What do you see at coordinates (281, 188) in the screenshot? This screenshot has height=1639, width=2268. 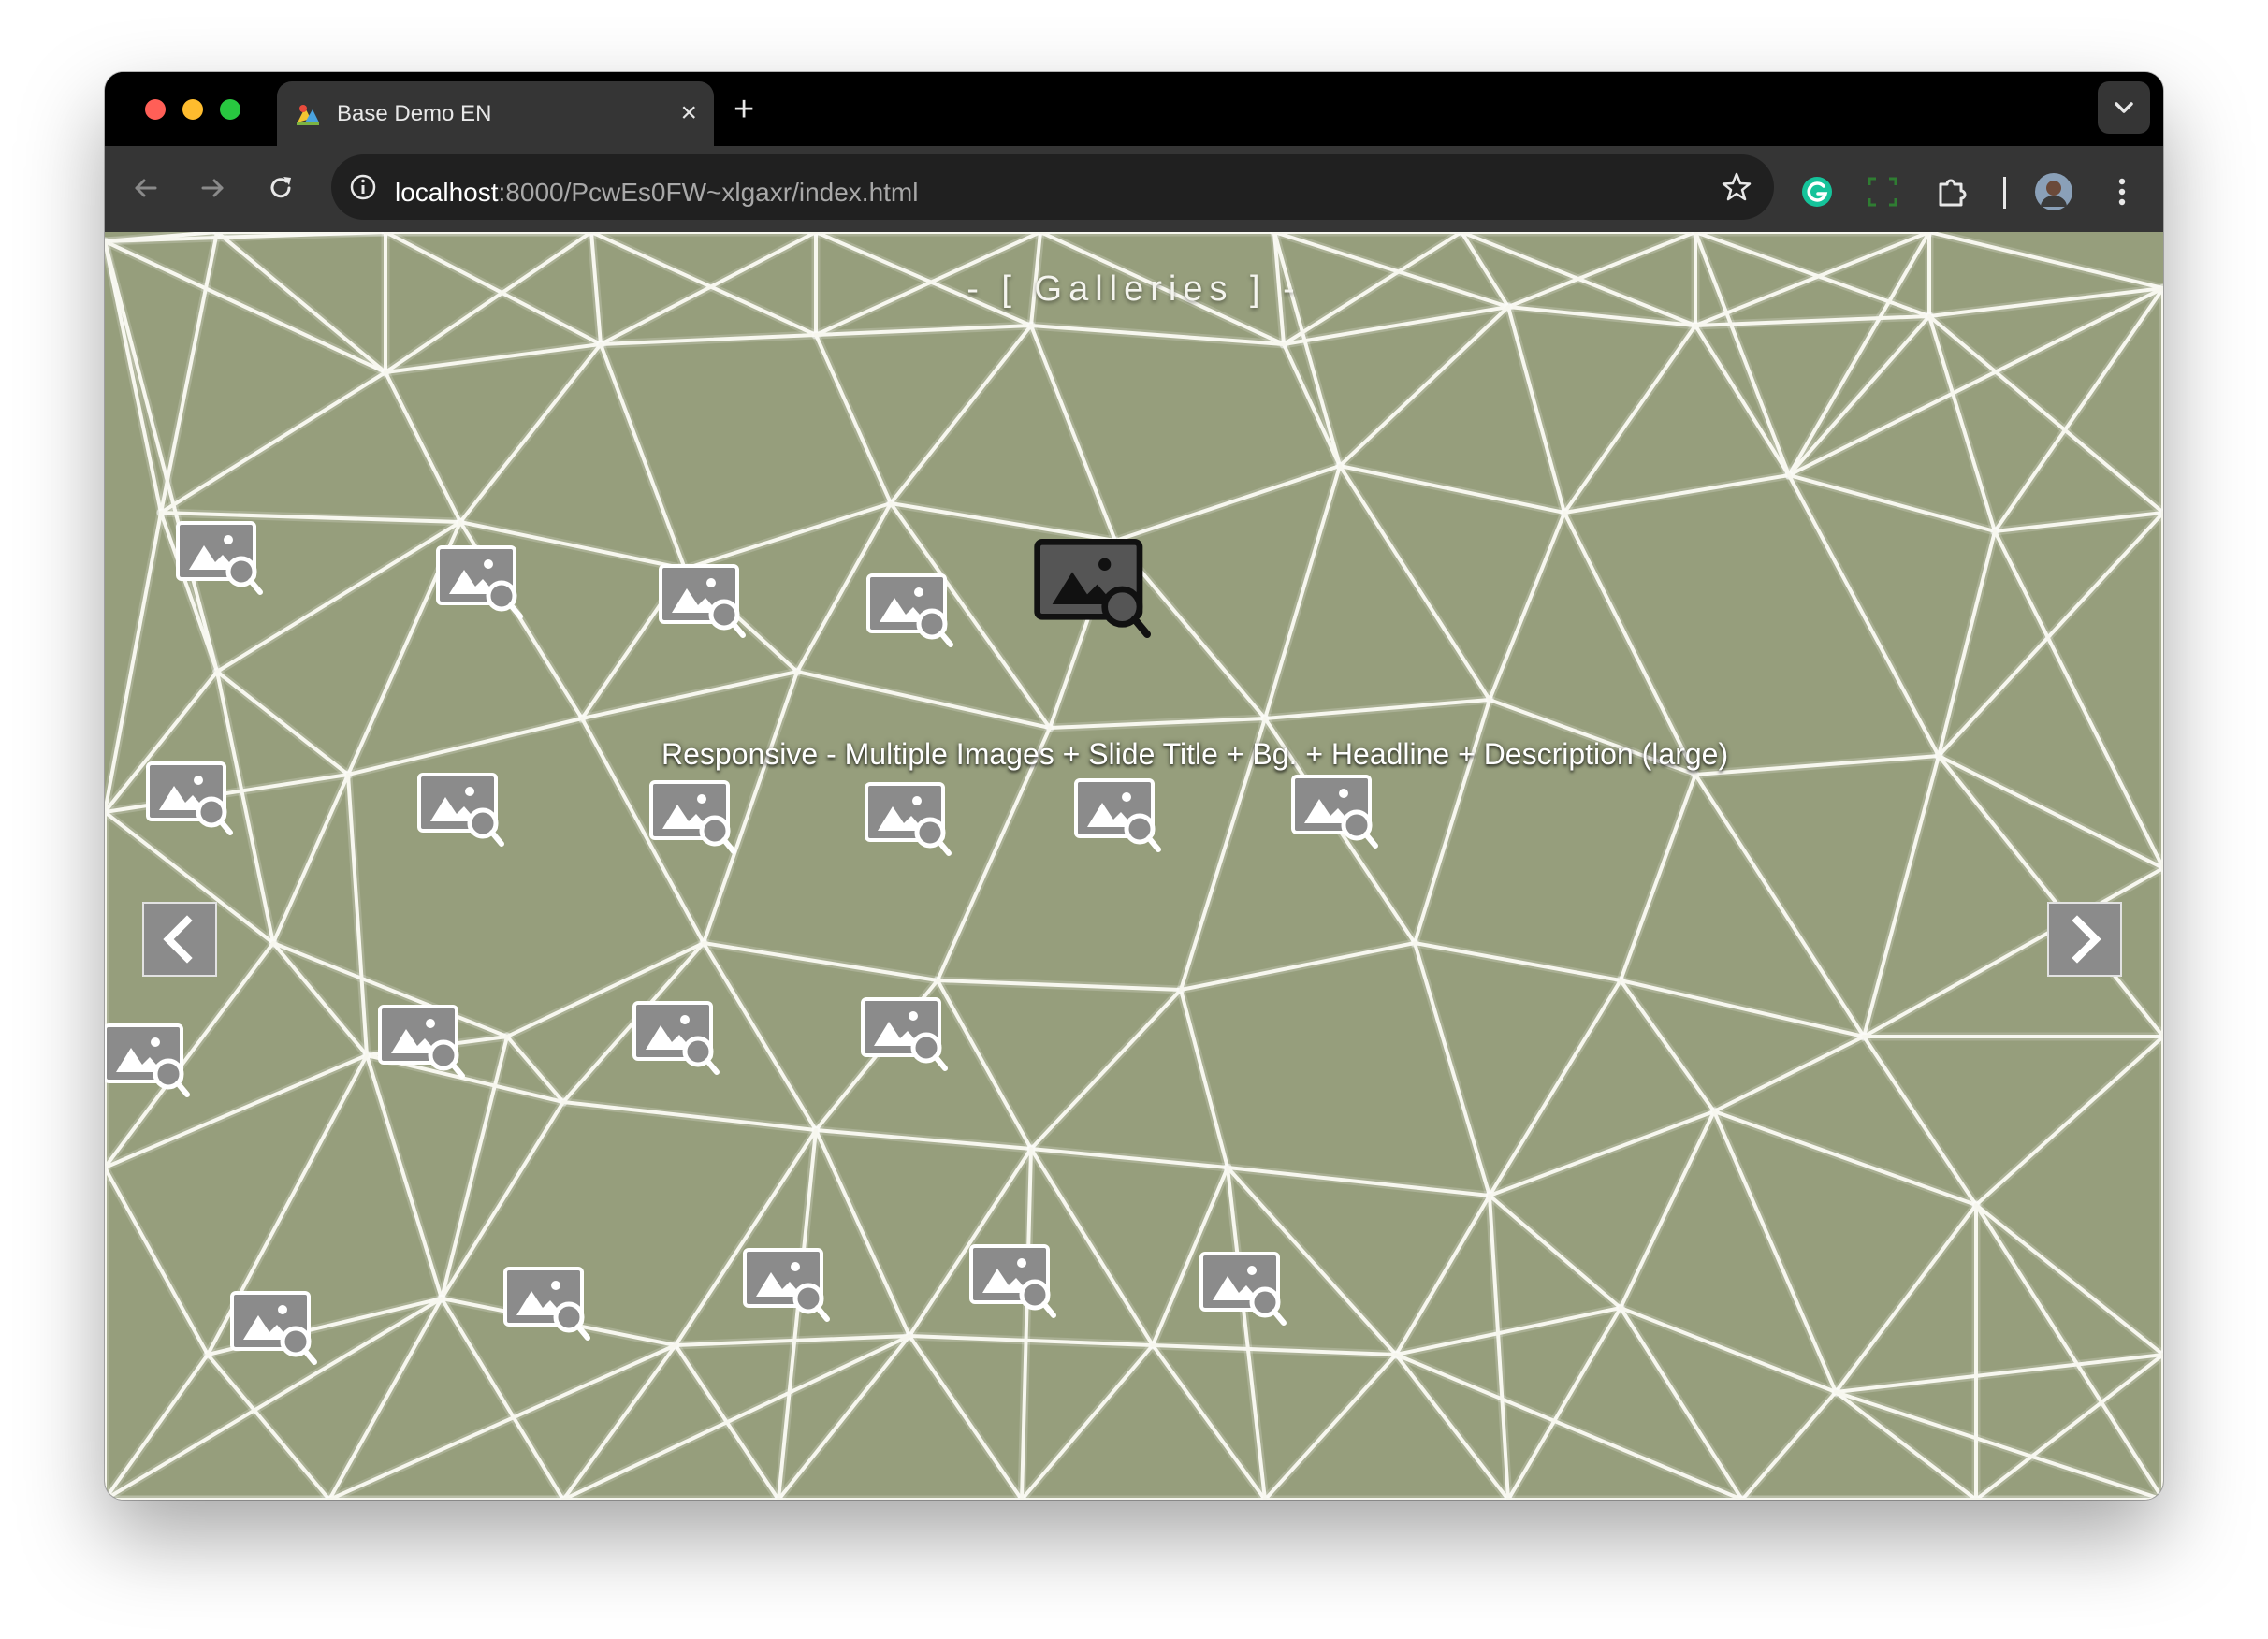 I see `reload-icon` at bounding box center [281, 188].